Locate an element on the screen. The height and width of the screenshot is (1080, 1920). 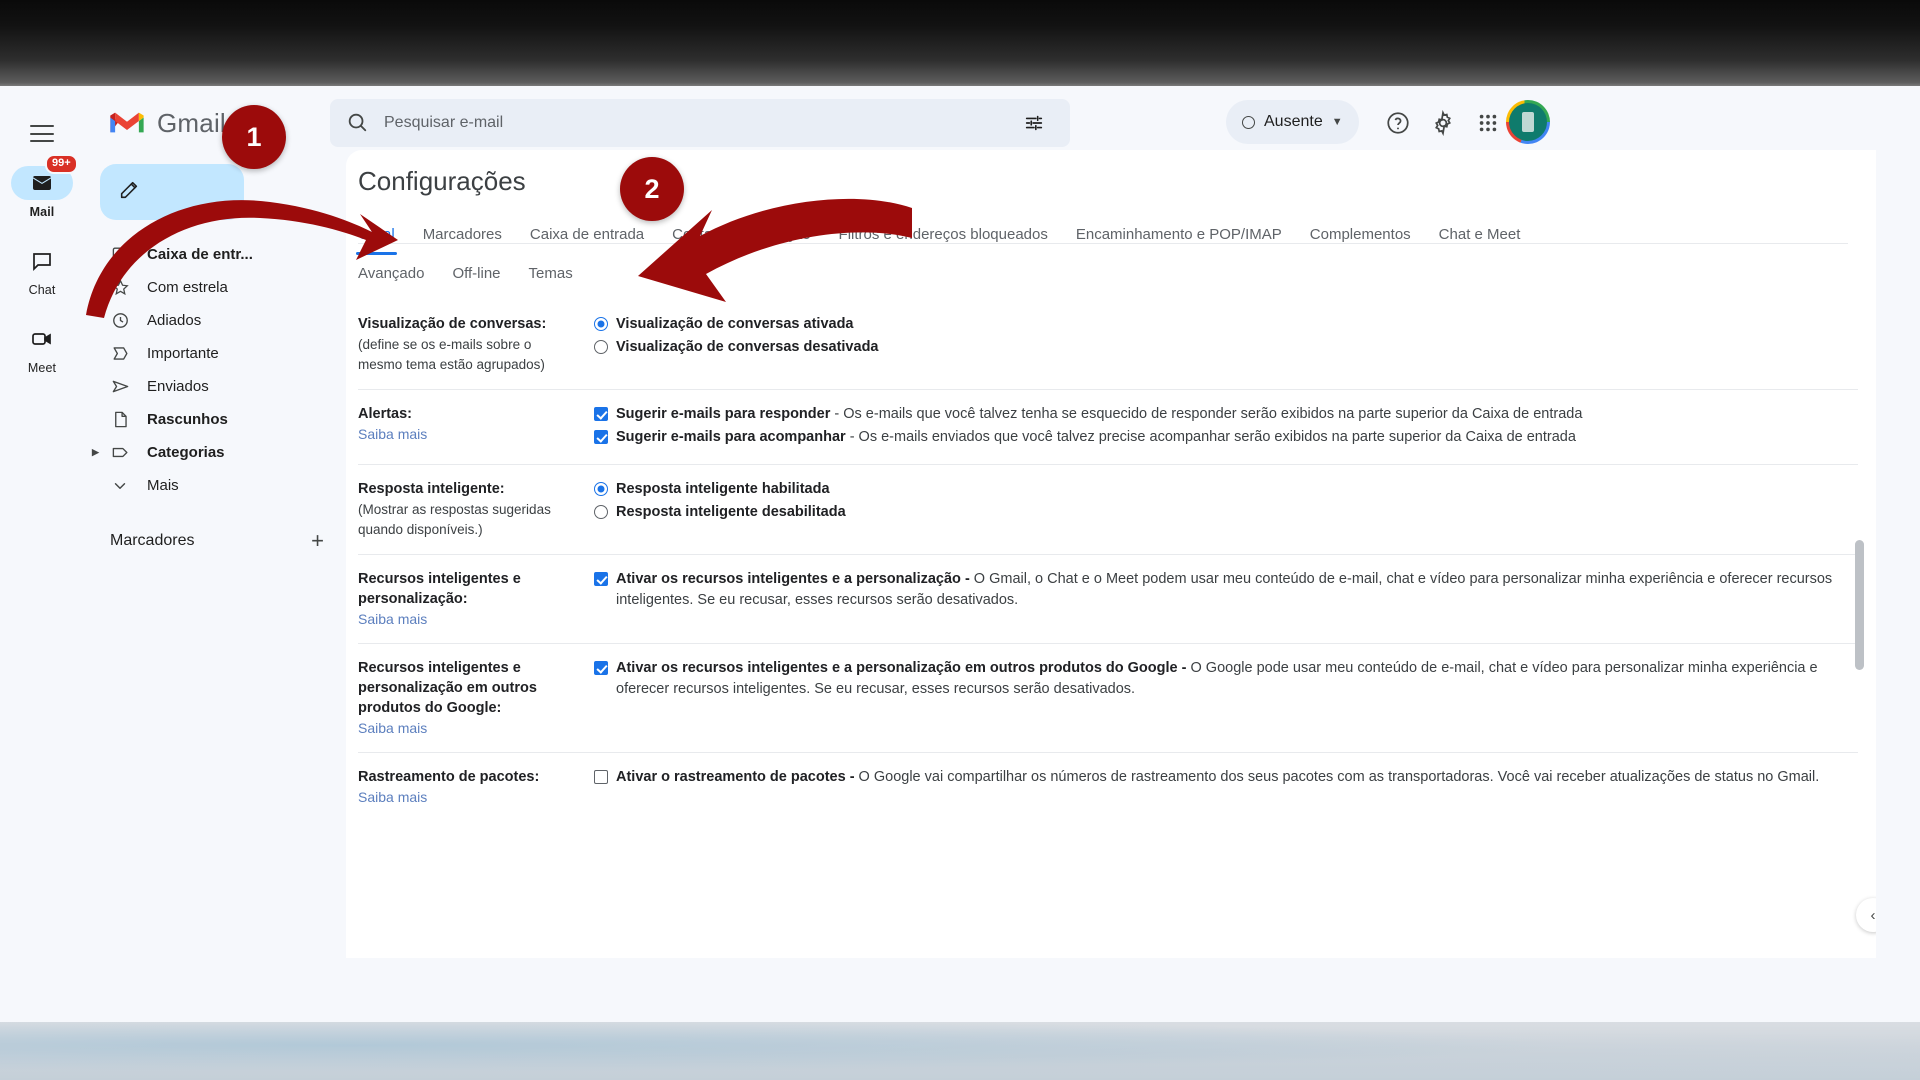
sidebar-item-more: Mais is located at coordinates (215, 485).